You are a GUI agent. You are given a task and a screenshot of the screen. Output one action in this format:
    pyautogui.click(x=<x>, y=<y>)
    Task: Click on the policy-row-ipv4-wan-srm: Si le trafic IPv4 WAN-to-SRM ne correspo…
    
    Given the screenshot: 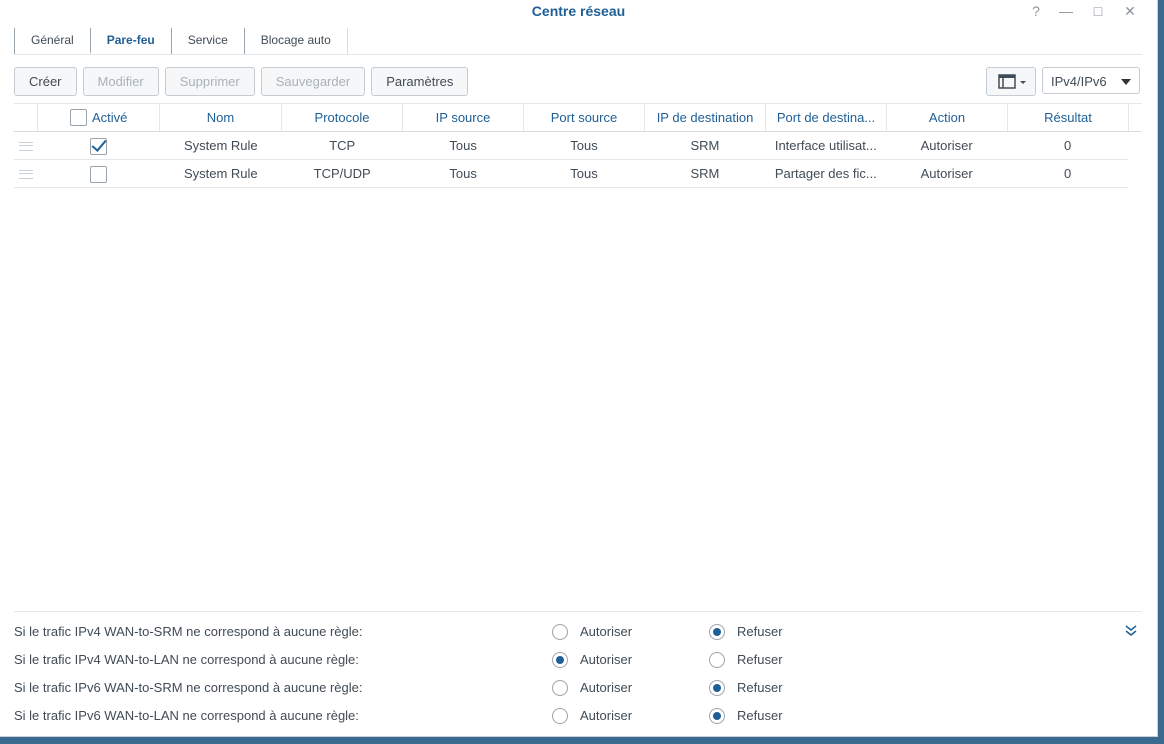 What is the action you would take?
    pyautogui.click(x=578, y=632)
    